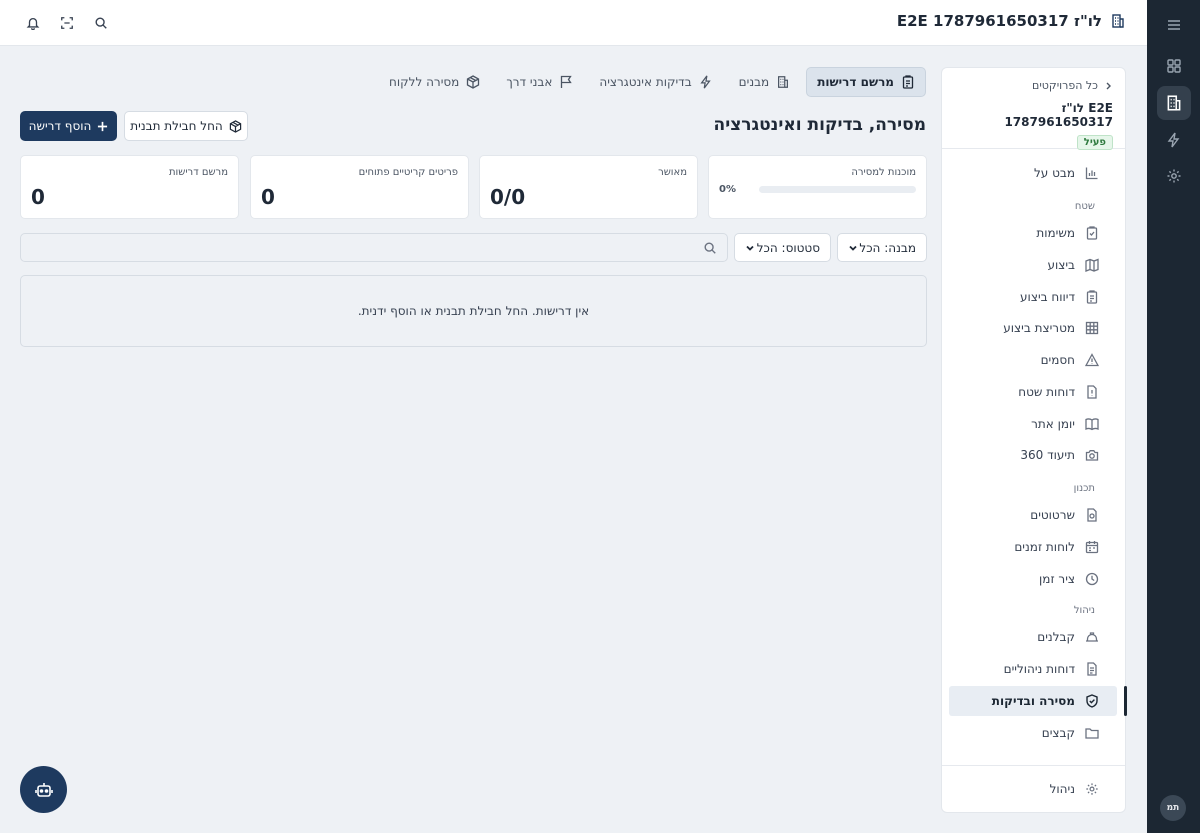 This screenshot has width=1200, height=833. I want to click on sidebar-item-execution-report: דיווח ביצוע, so click(1033, 297).